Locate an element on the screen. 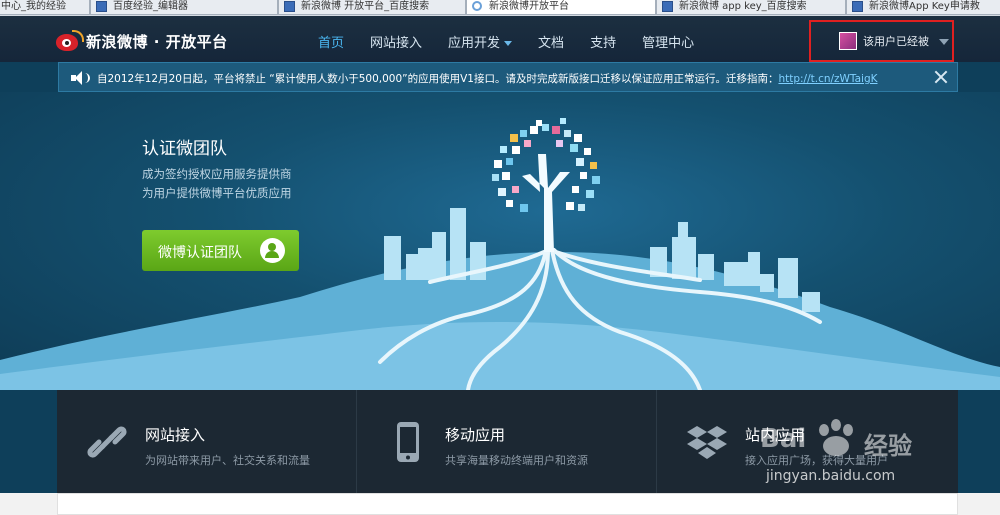  hero-title: 认证微团队 is located at coordinates (184, 149).